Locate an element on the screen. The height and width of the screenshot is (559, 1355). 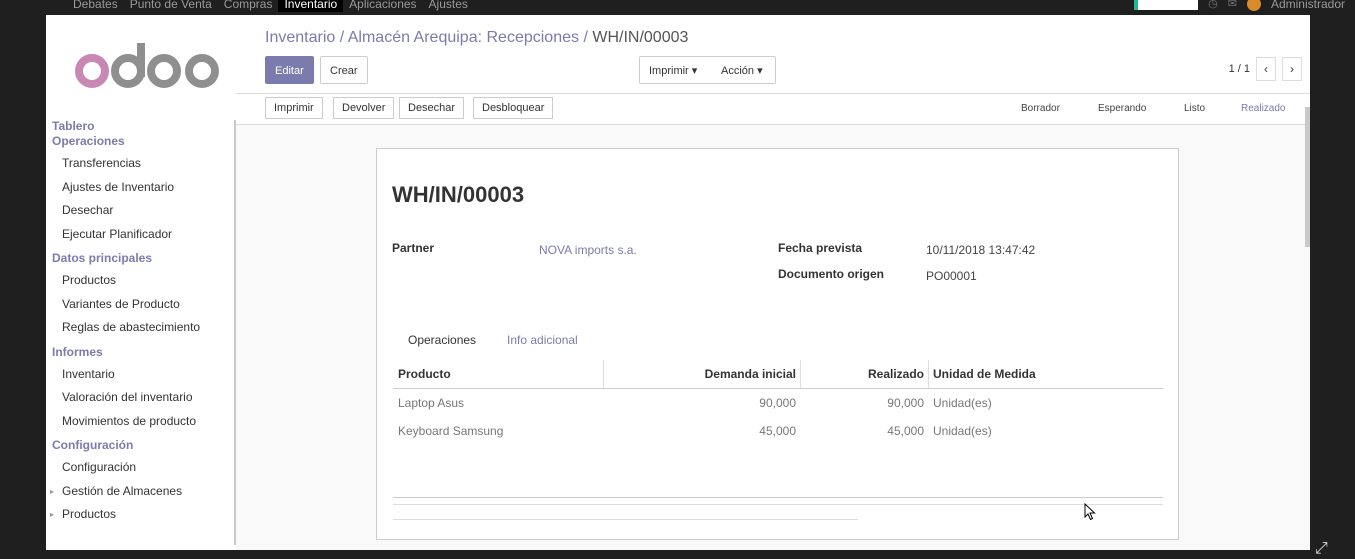
sidebar-item-reglas: Reglas de abastecimiento is located at coordinates (142, 328).